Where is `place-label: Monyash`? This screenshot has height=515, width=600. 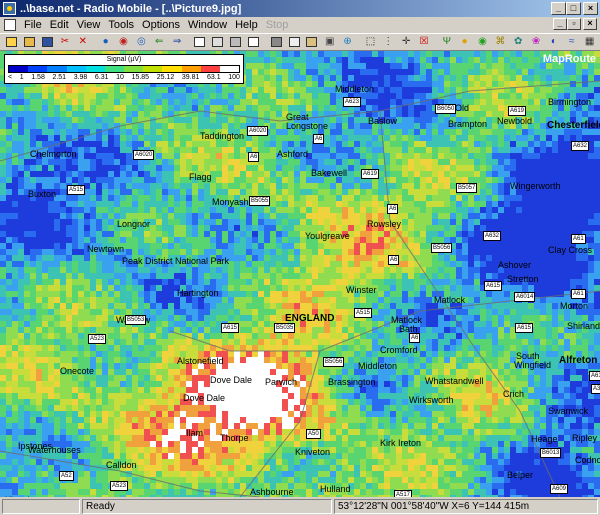 place-label: Monyash is located at coordinates (230, 202).